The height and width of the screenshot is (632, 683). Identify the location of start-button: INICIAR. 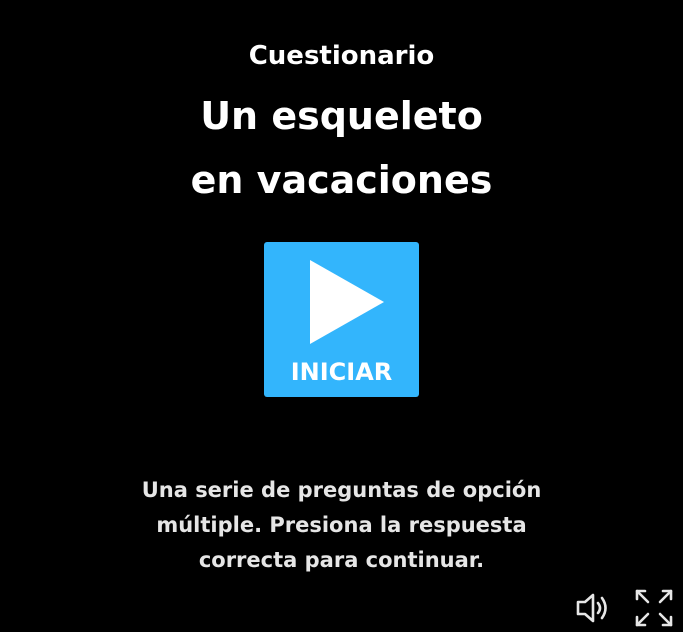
(341, 319).